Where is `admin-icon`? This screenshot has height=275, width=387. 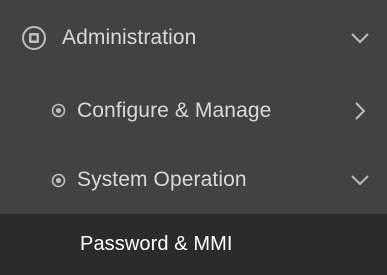
admin-icon is located at coordinates (34, 38).